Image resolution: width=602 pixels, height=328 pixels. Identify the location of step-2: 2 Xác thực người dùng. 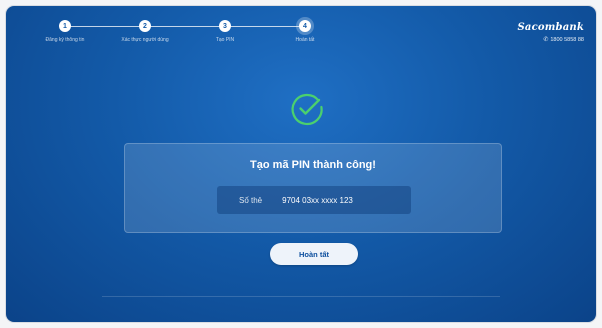
(145, 30).